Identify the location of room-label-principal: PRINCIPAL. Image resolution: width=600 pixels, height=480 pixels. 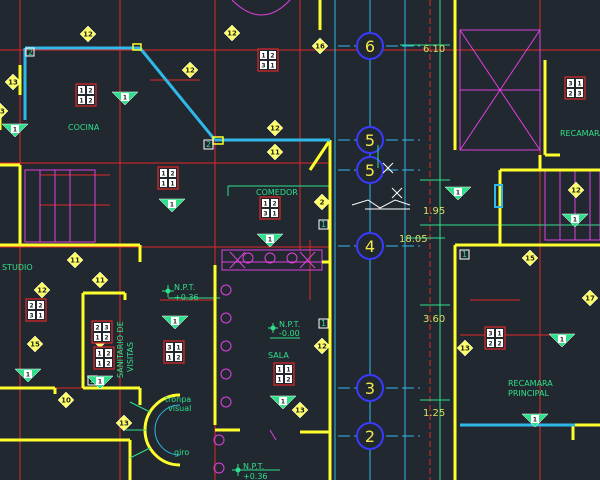
(528, 393).